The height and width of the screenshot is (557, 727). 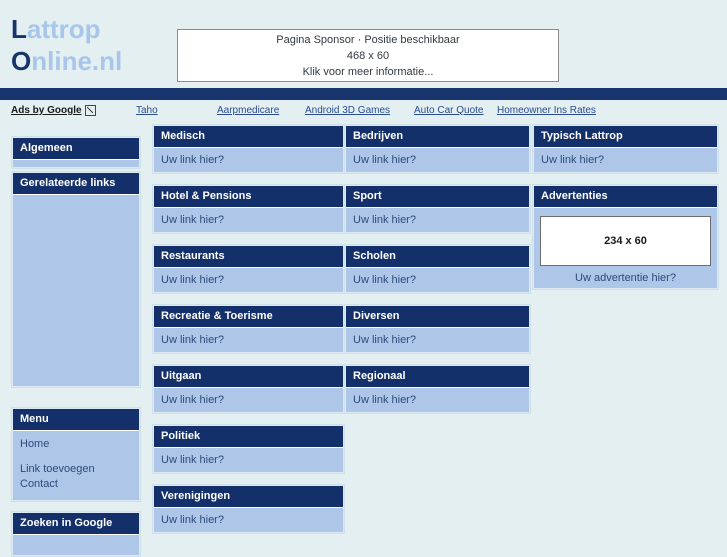 I want to click on logo-cap-o: O, so click(x=21, y=61).